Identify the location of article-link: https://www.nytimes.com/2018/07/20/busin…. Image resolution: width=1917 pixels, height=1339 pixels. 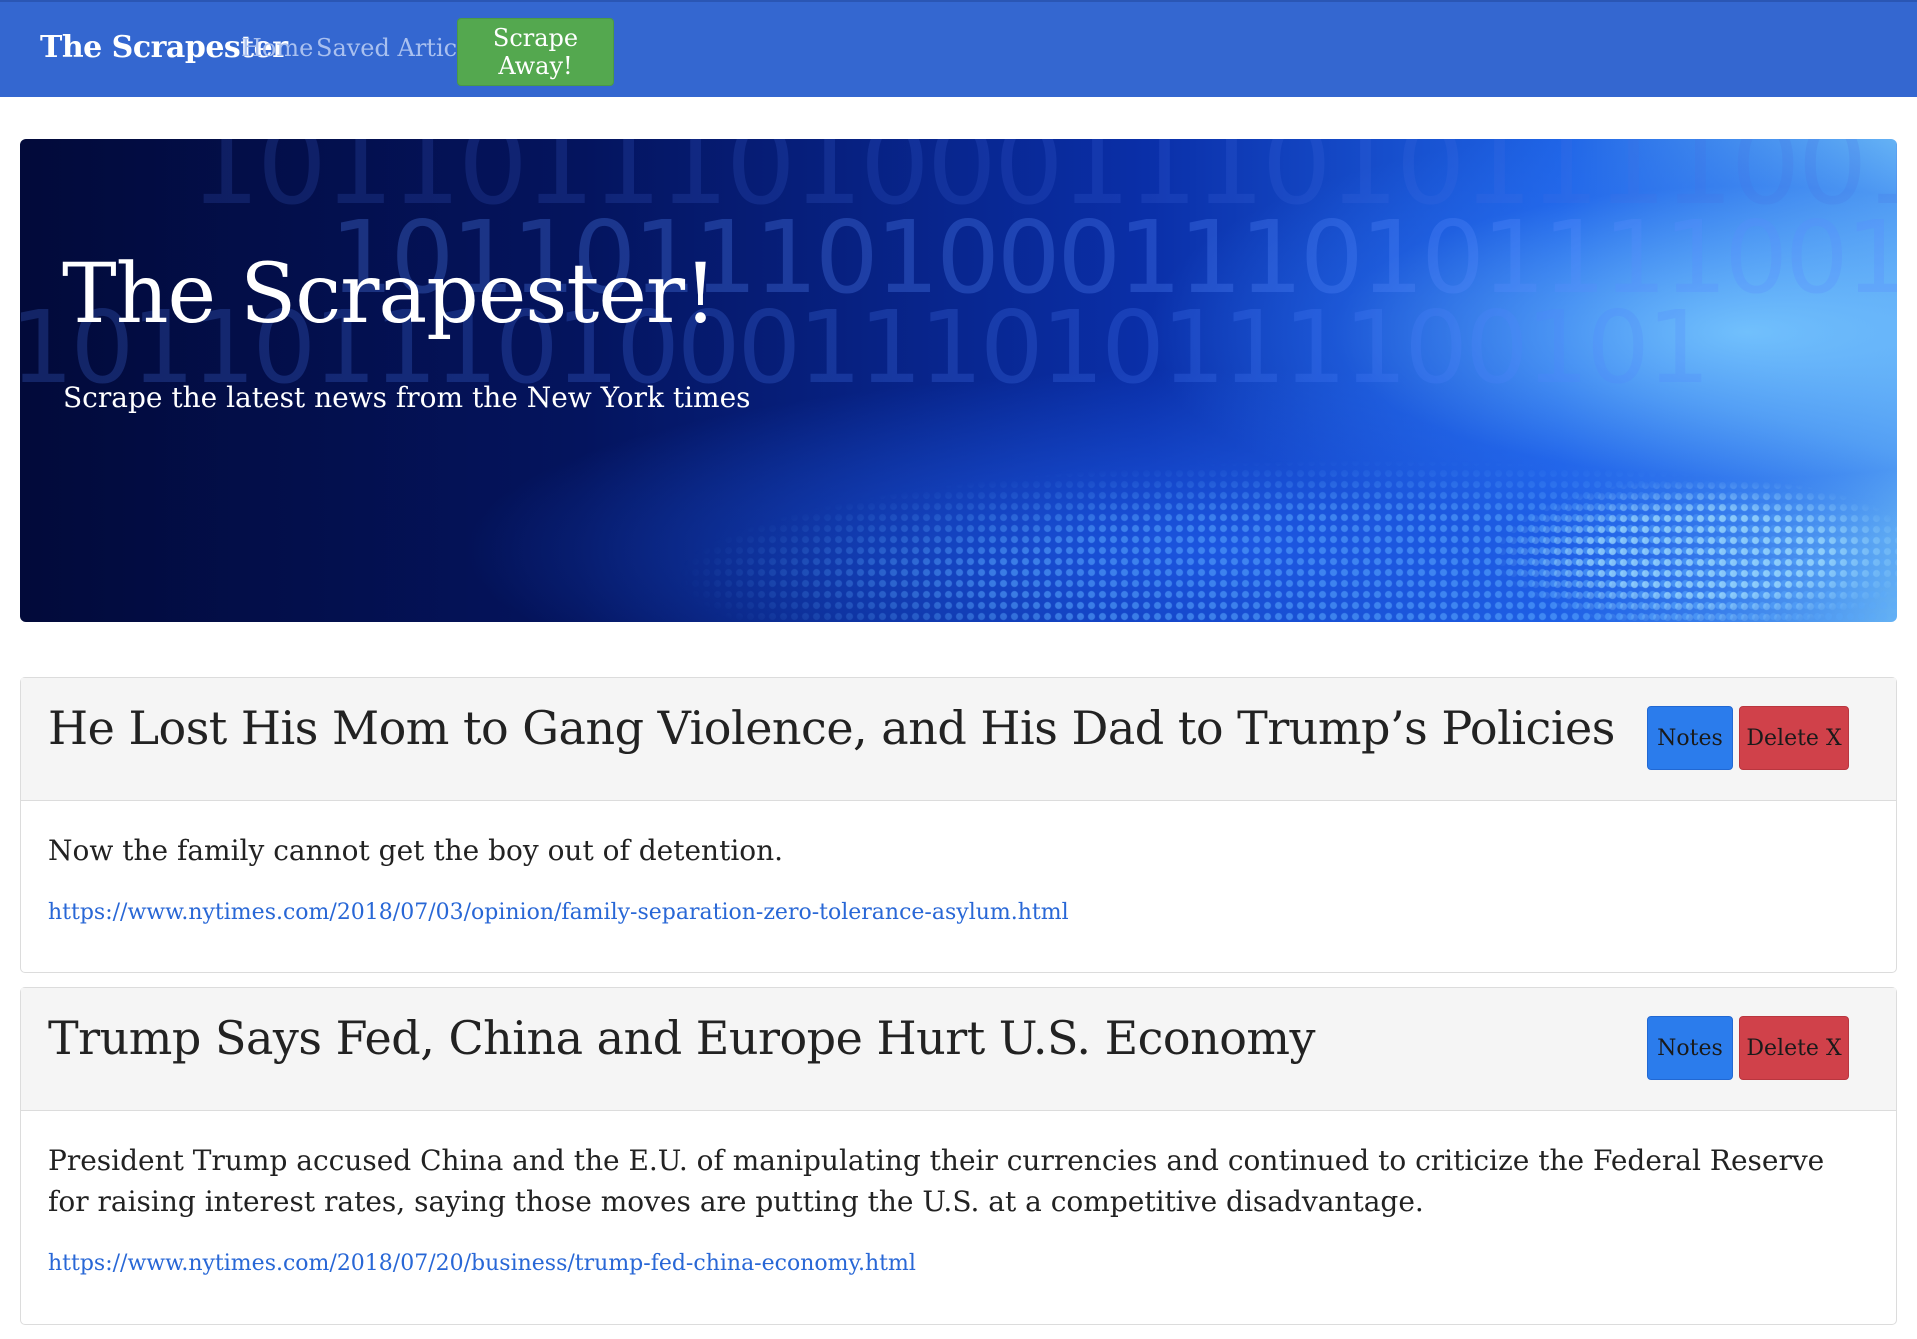
(482, 1263).